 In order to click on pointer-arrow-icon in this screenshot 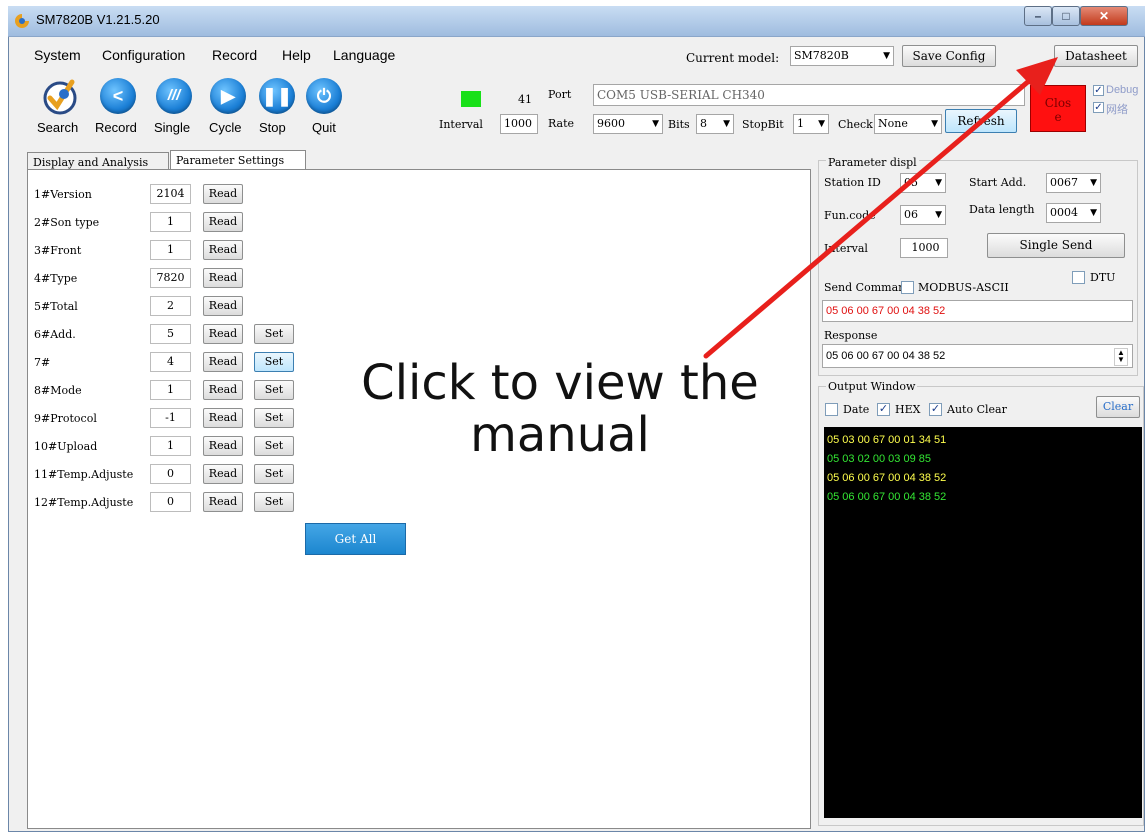, I will do `click(880, 208)`.